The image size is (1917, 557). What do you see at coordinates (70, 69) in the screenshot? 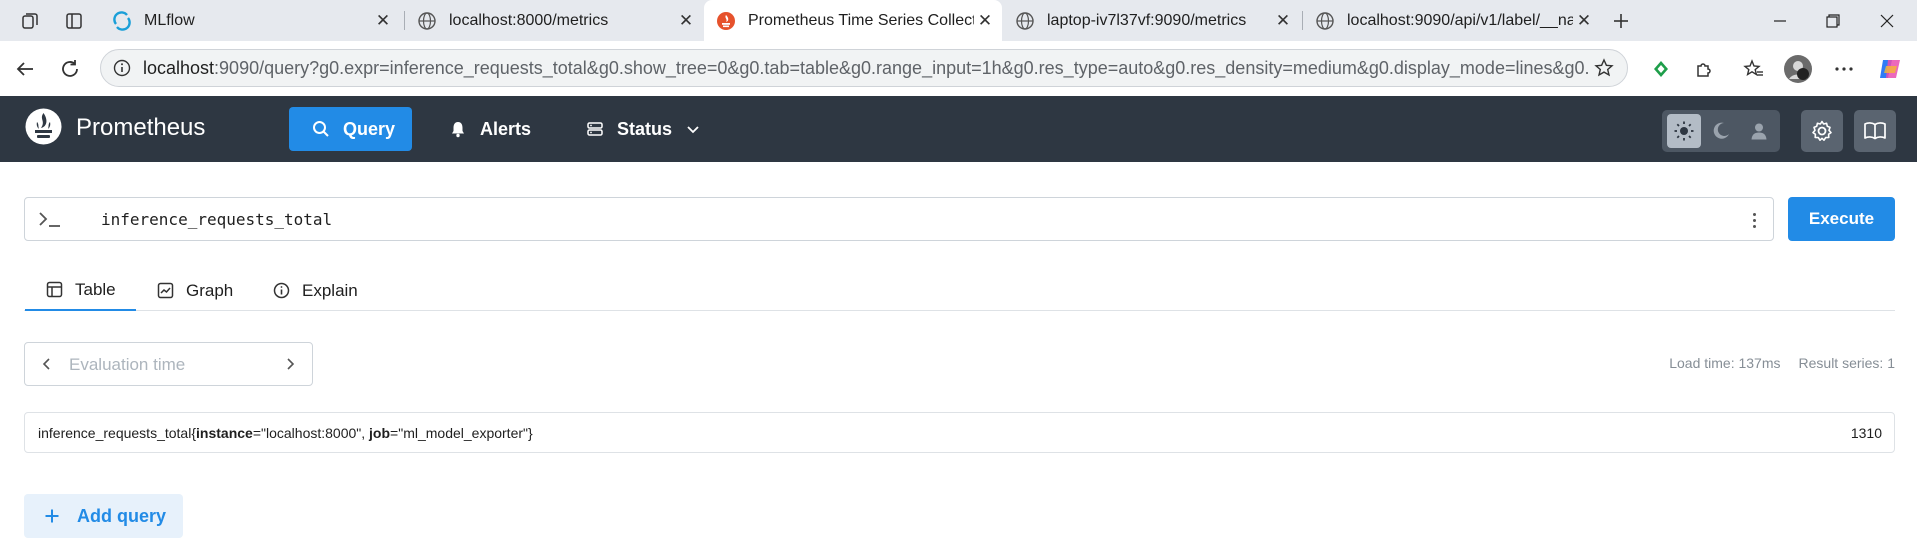
I see `reload-icon` at bounding box center [70, 69].